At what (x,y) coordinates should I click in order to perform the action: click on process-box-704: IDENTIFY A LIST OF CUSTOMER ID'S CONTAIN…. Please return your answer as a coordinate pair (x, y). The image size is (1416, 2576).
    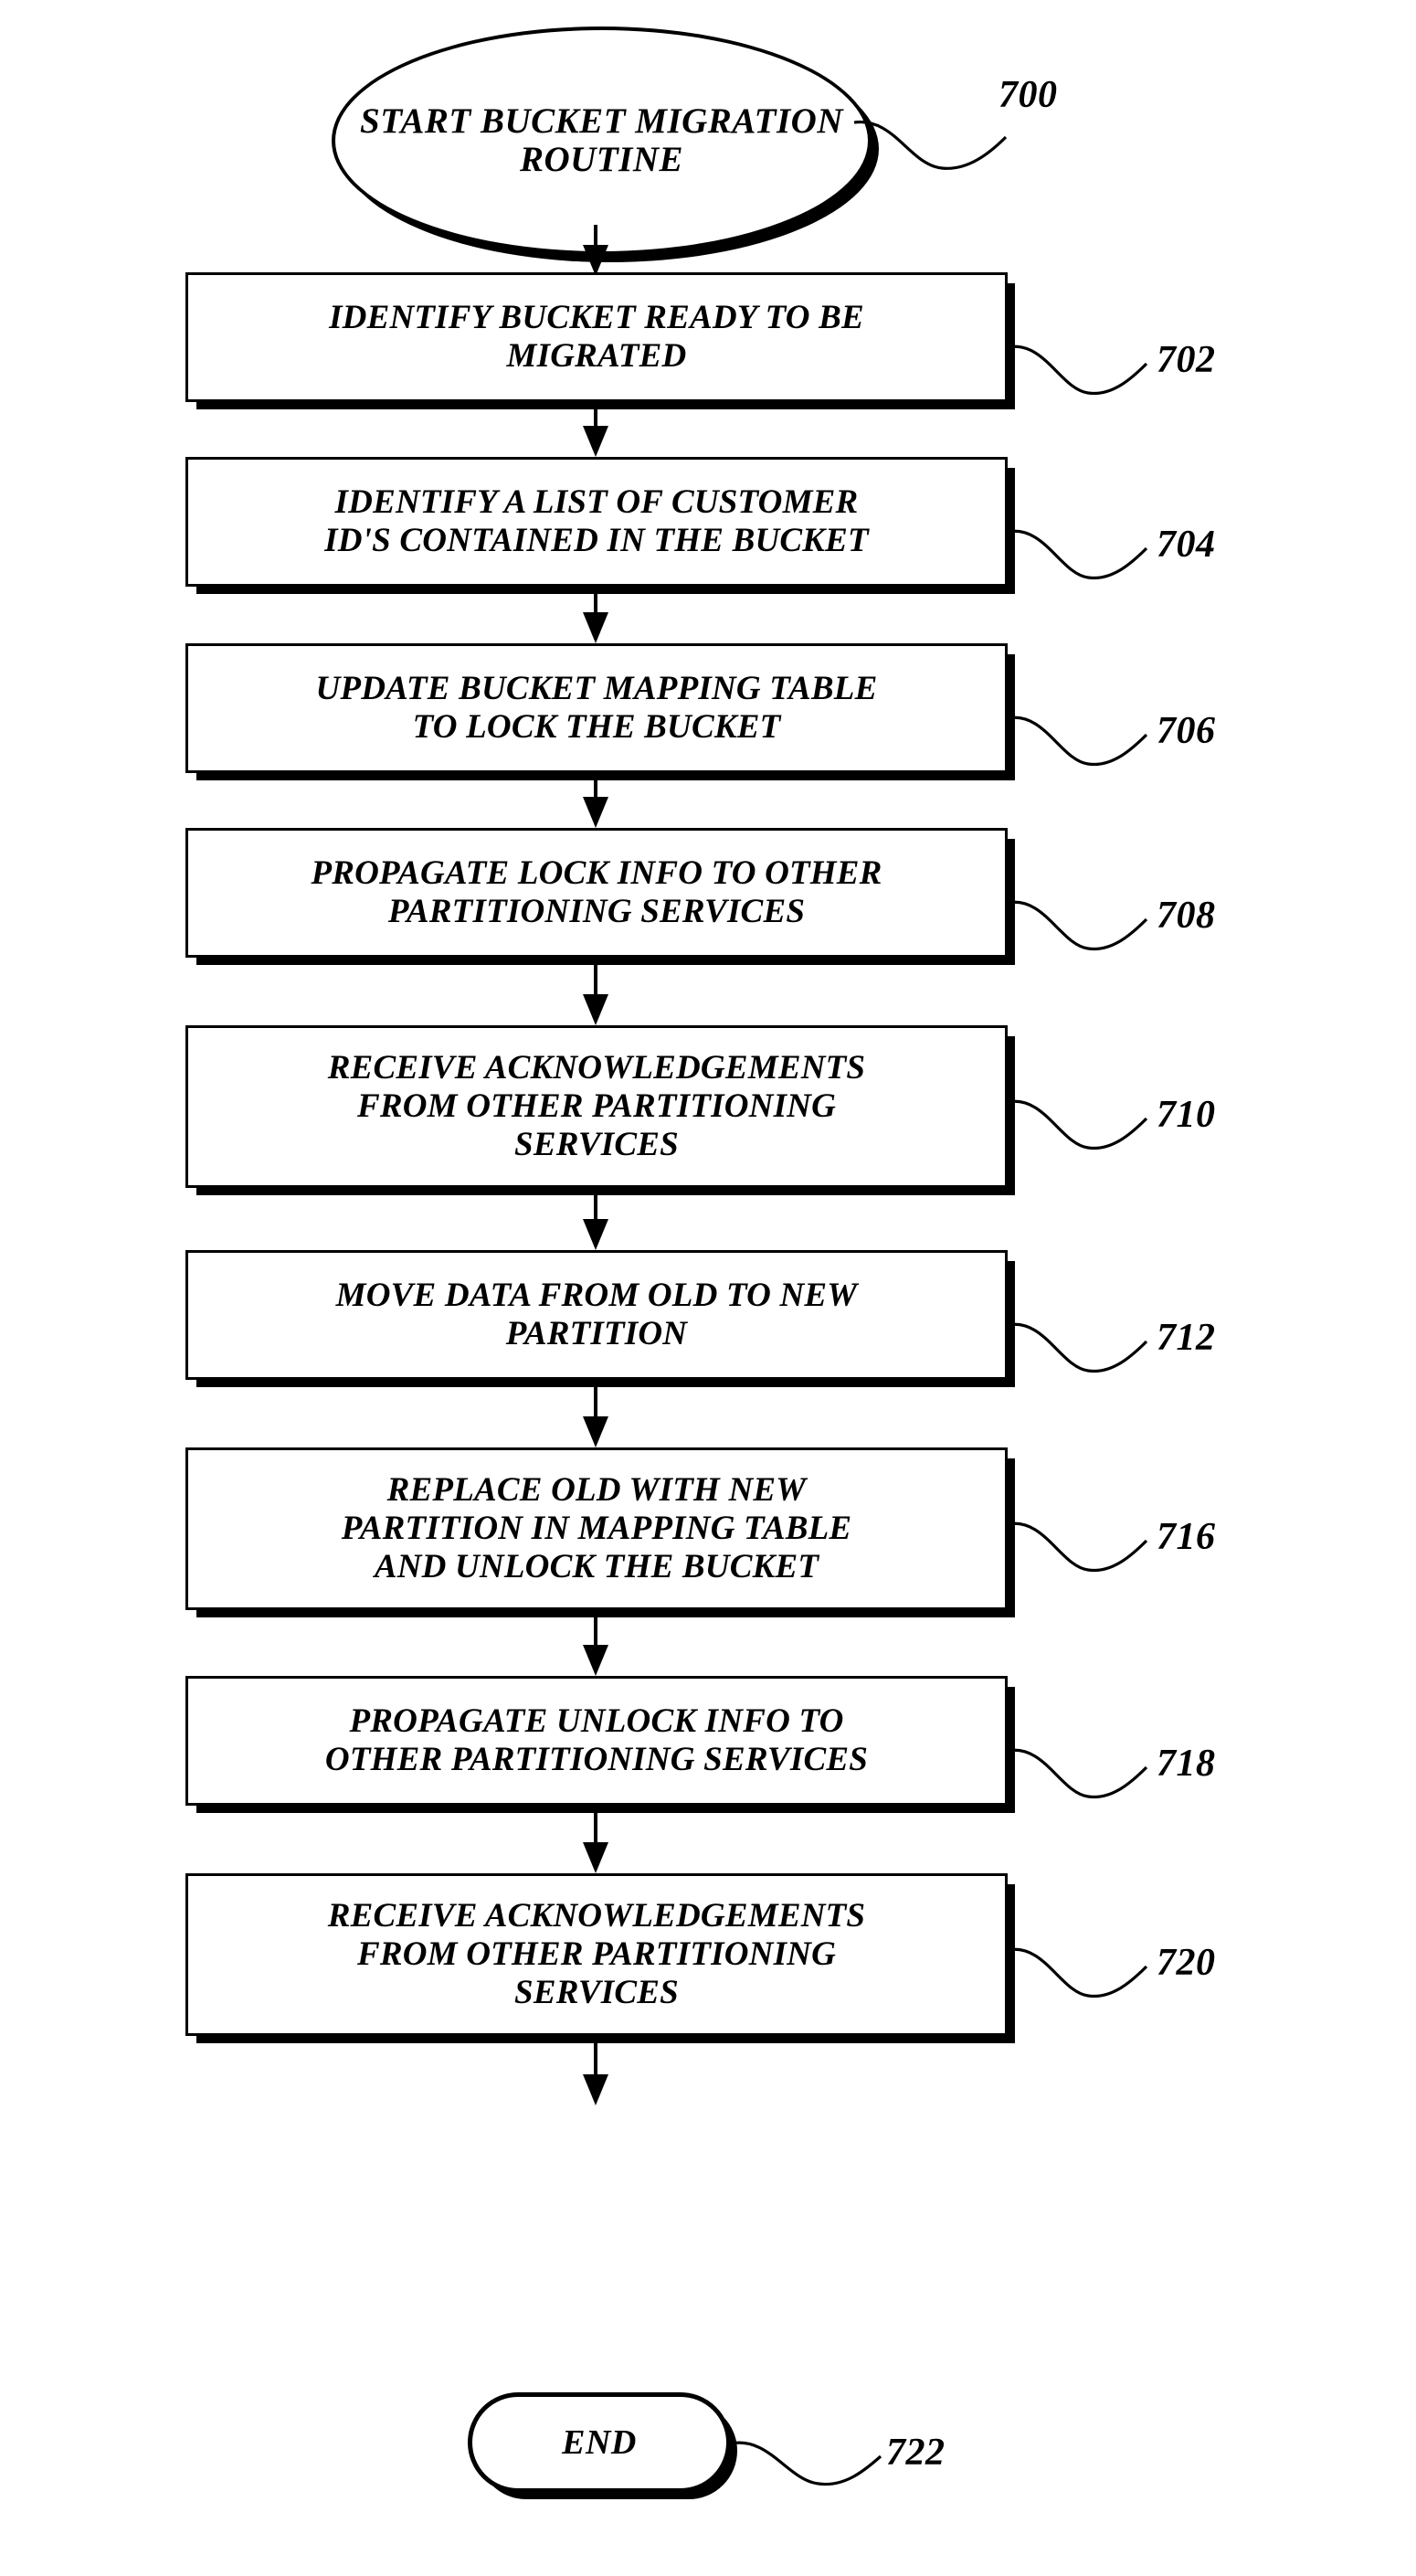
    Looking at the image, I should click on (596, 522).